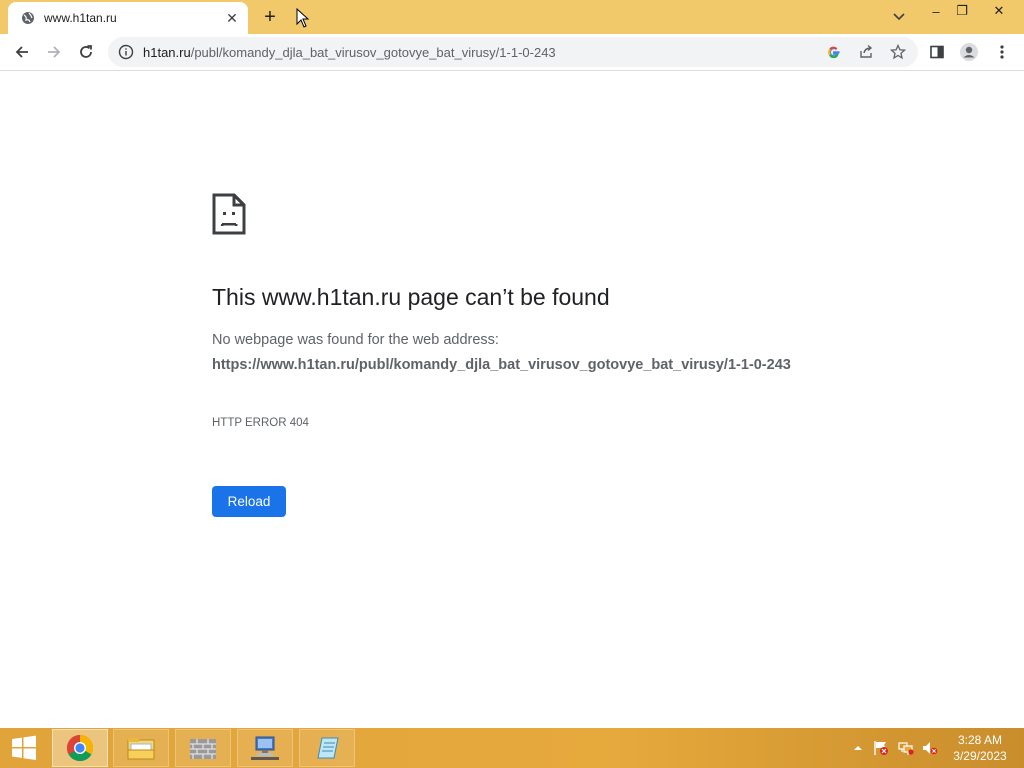 Image resolution: width=1024 pixels, height=768 pixels. Describe the element at coordinates (866, 52) in the screenshot. I see `share-icon` at that location.